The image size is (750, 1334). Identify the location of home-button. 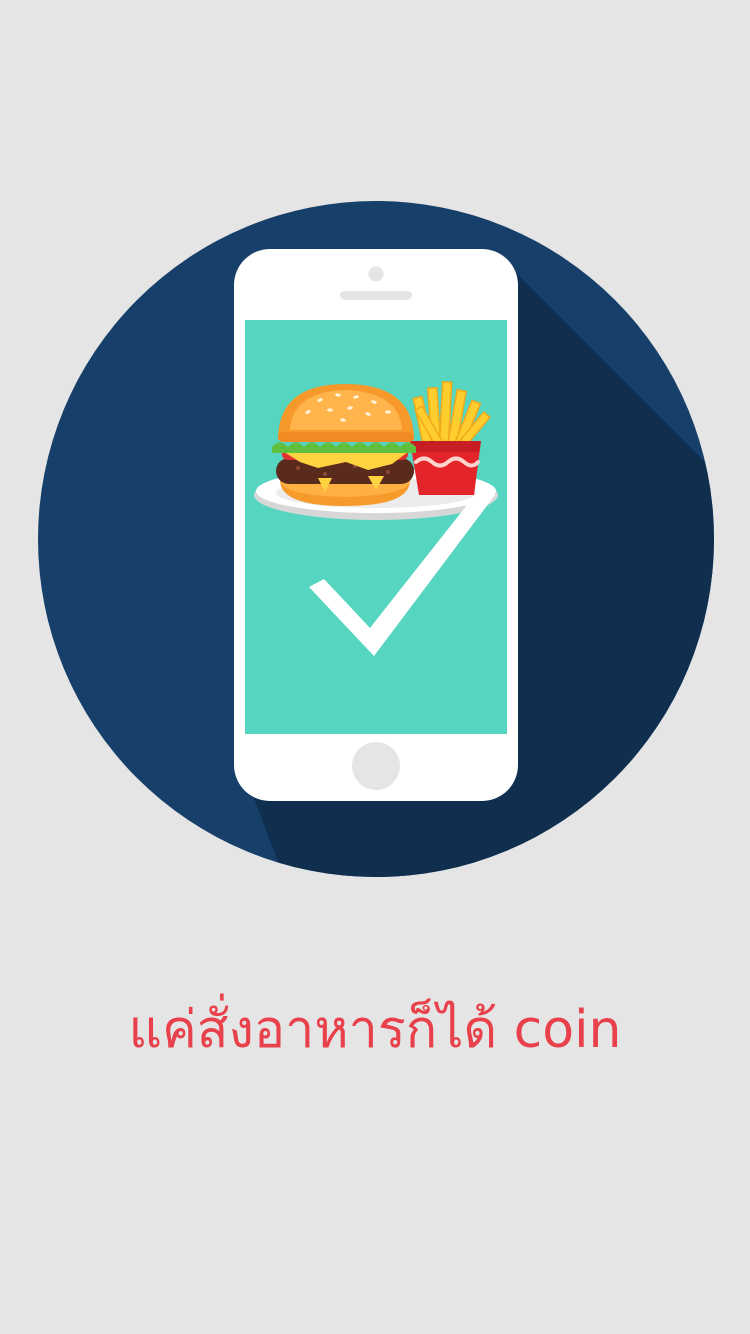
(376, 766).